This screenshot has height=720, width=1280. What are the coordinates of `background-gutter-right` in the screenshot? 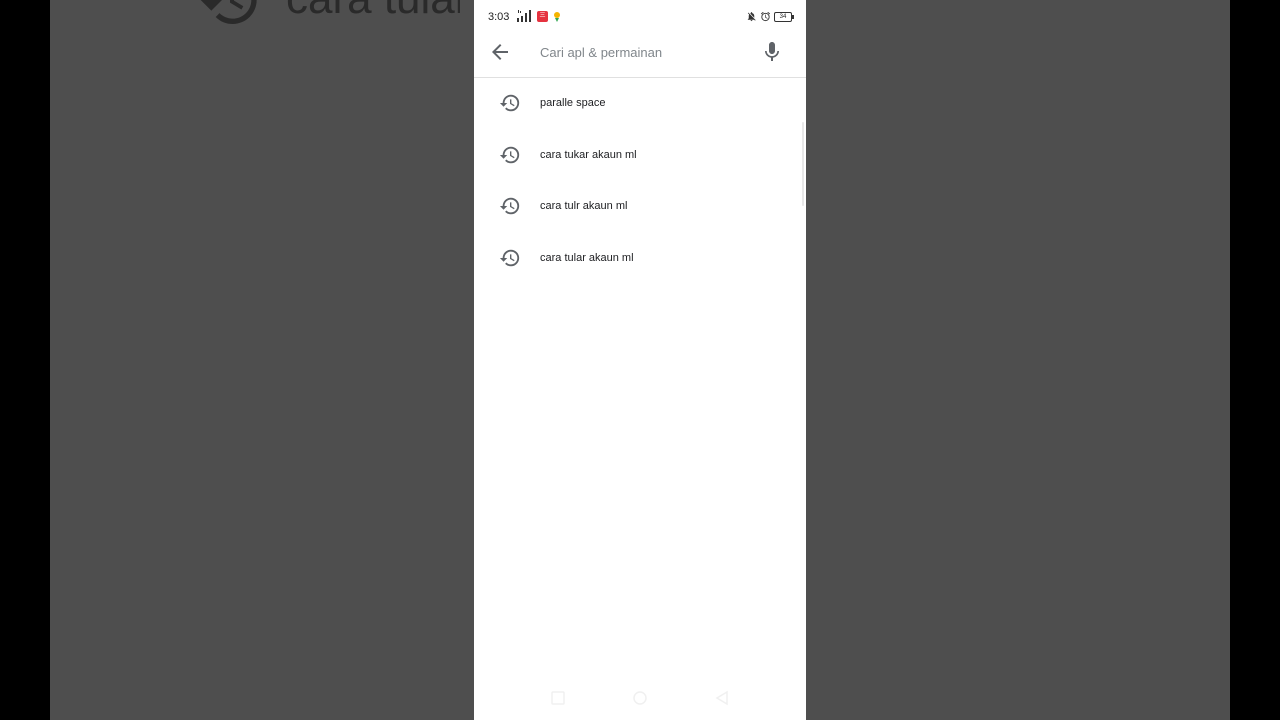 It's located at (813, 360).